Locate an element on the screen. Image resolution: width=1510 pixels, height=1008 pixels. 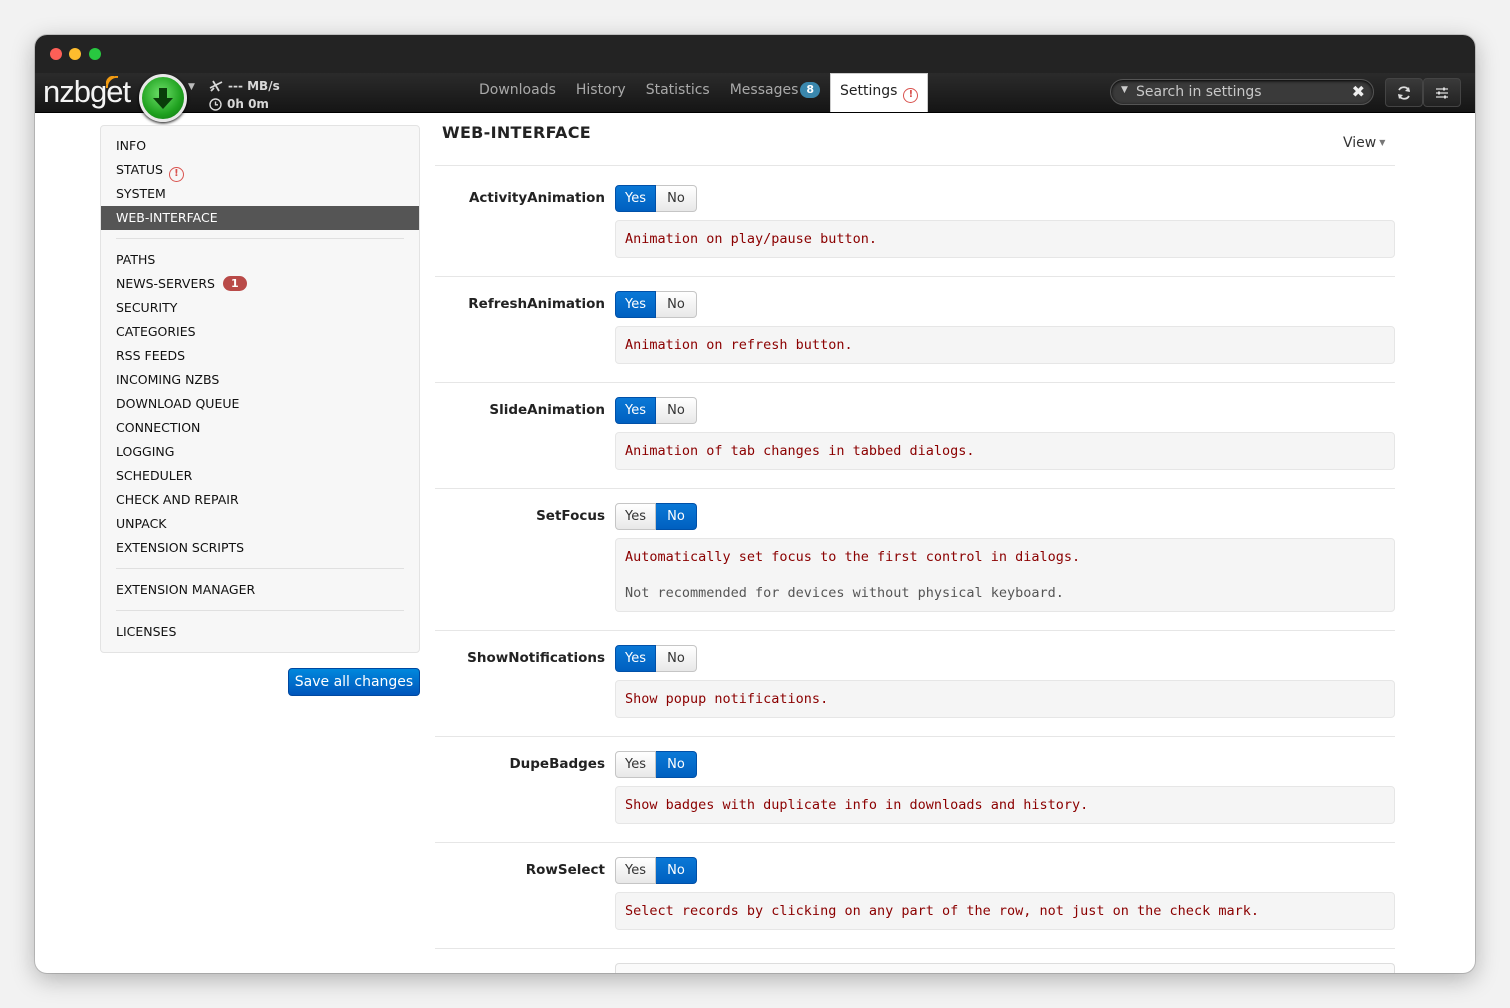
sidebar-item-categories: CATEGORIES is located at coordinates (260, 332).